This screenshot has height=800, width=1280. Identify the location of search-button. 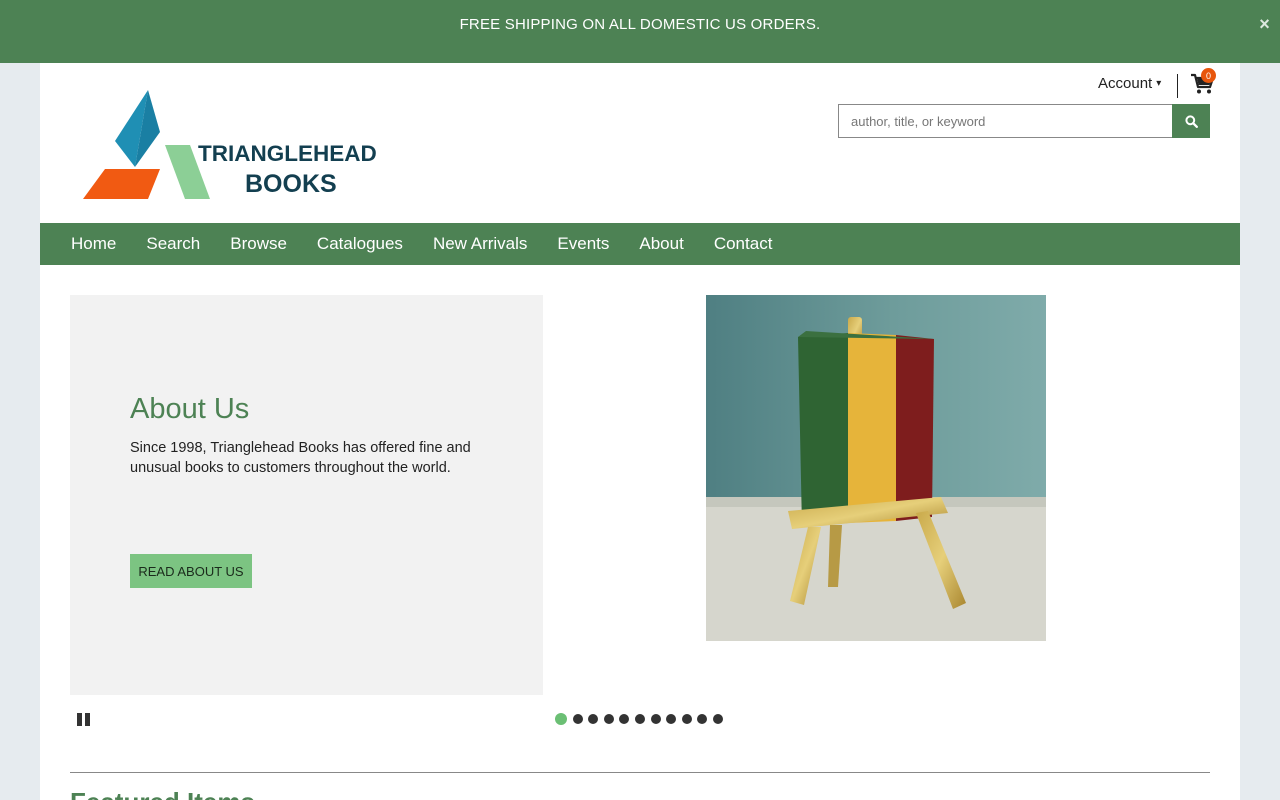
(1191, 121).